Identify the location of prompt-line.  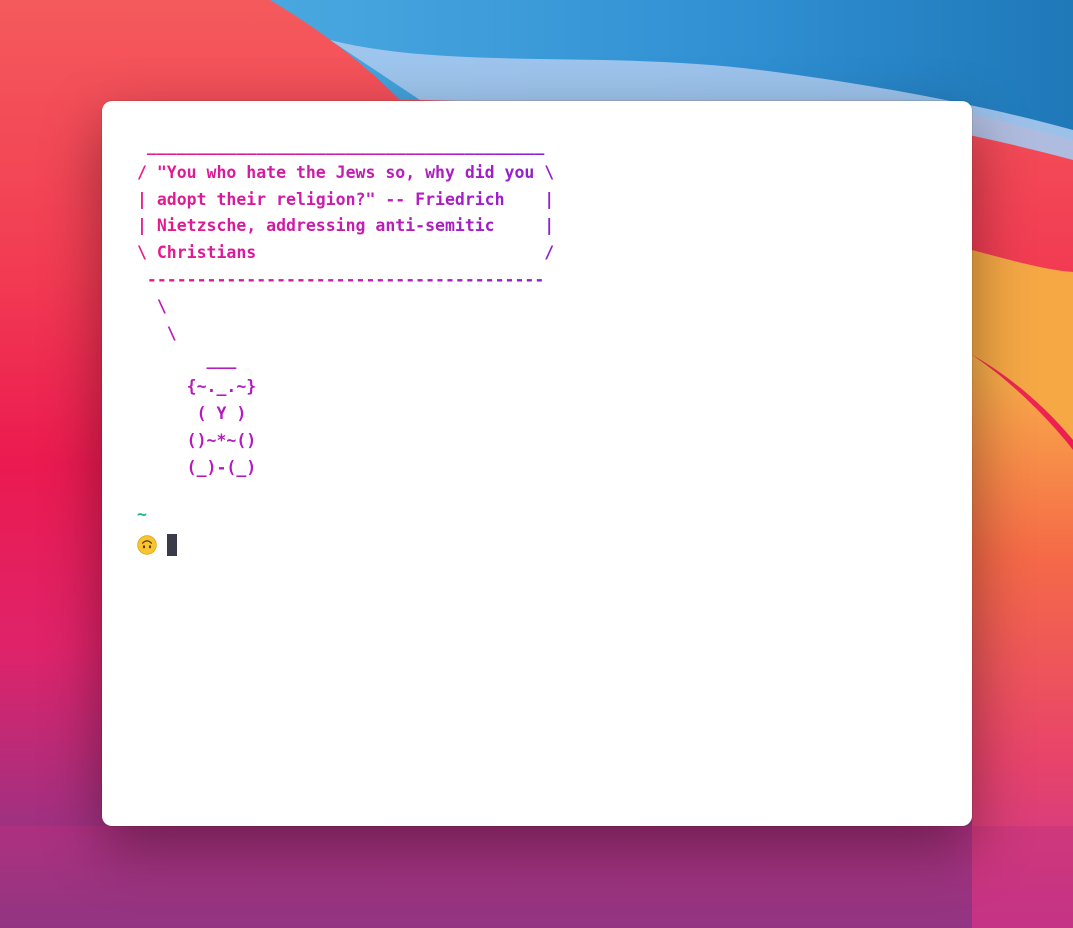
(157, 545).